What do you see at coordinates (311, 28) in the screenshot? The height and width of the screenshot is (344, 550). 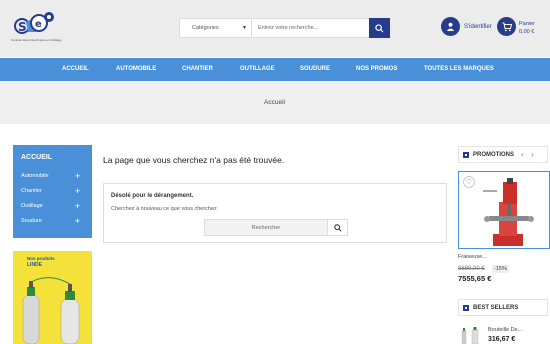 I see `search-input` at bounding box center [311, 28].